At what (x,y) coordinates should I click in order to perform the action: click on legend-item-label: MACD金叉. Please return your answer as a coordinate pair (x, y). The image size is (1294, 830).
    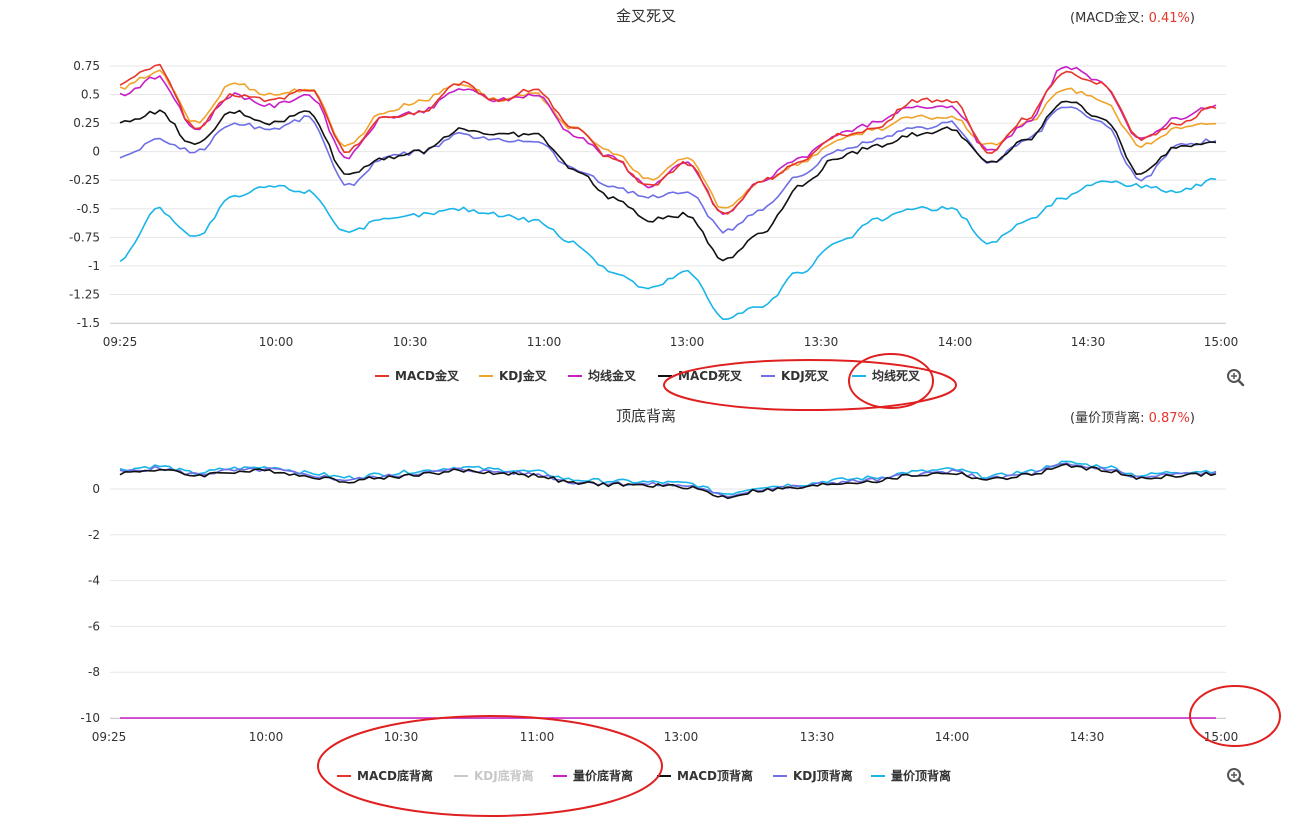
    Looking at the image, I should click on (427, 375).